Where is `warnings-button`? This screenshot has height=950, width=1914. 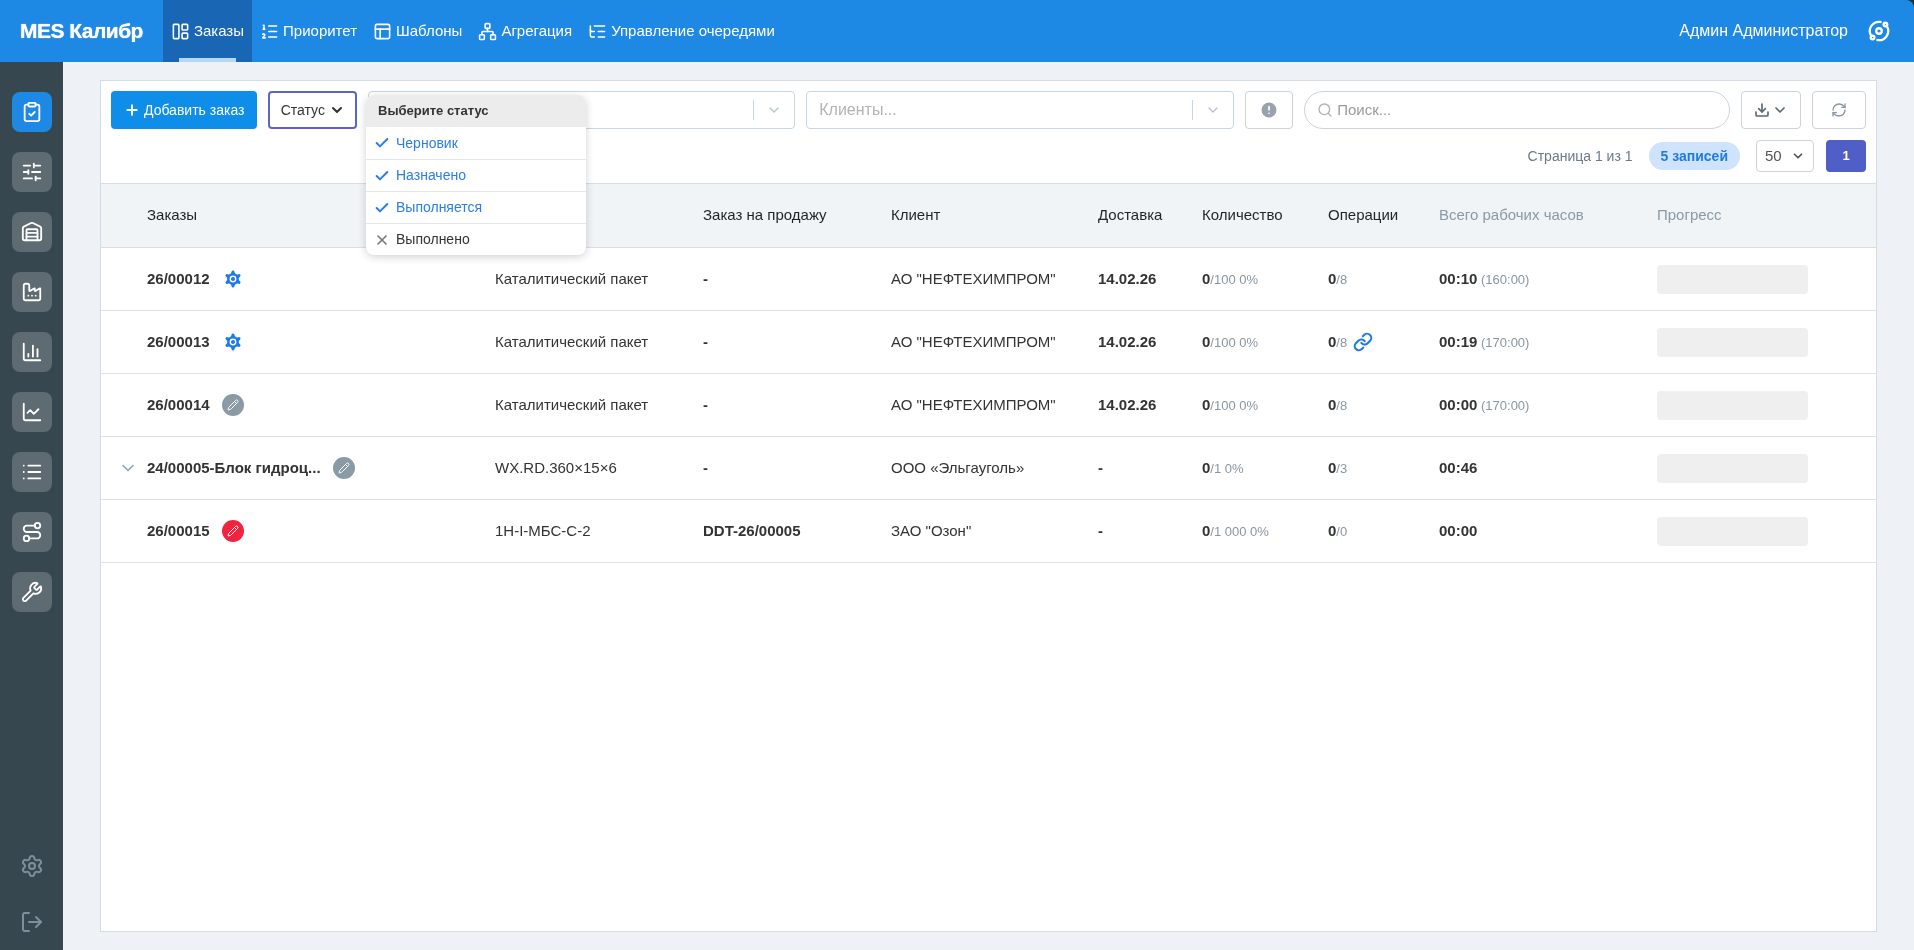 warnings-button is located at coordinates (1269, 110).